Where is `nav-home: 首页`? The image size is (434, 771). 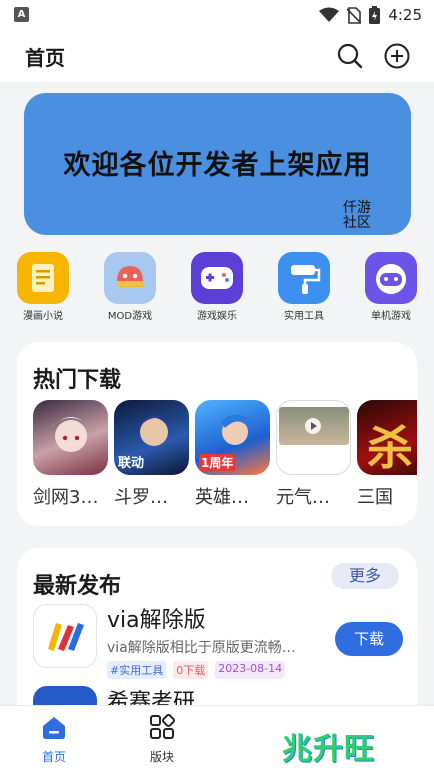 nav-home: 首页 is located at coordinates (54, 739).